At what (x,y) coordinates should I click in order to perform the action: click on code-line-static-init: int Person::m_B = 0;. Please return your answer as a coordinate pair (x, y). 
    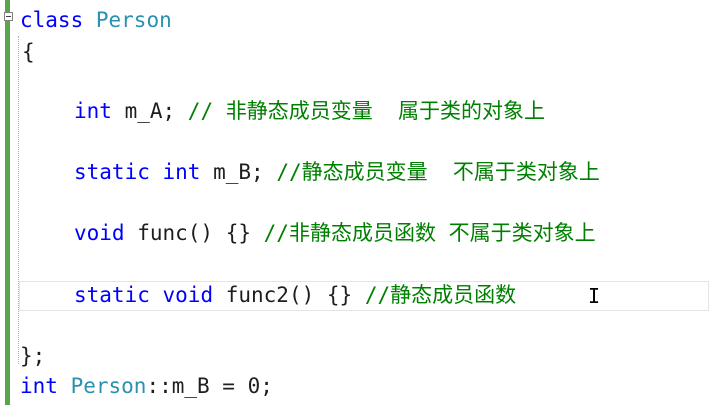
    Looking at the image, I should click on (146, 386).